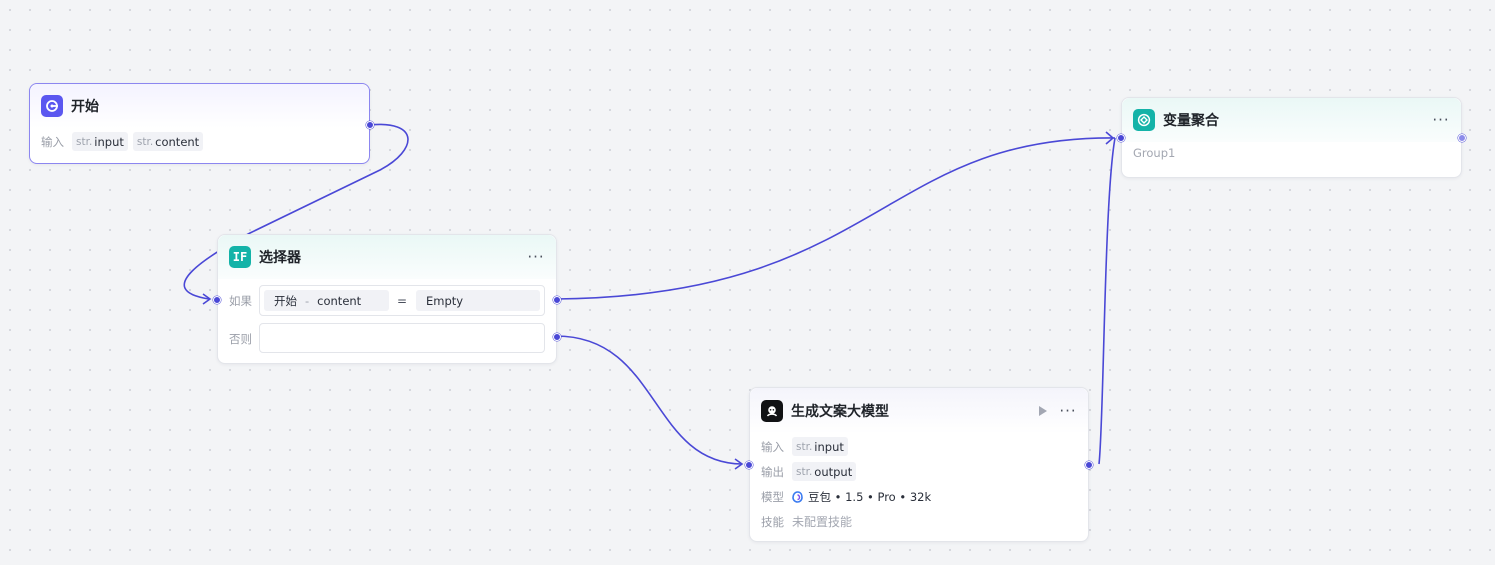 Image resolution: width=1495 pixels, height=565 pixels. I want to click on doubao-logo-icon, so click(797, 496).